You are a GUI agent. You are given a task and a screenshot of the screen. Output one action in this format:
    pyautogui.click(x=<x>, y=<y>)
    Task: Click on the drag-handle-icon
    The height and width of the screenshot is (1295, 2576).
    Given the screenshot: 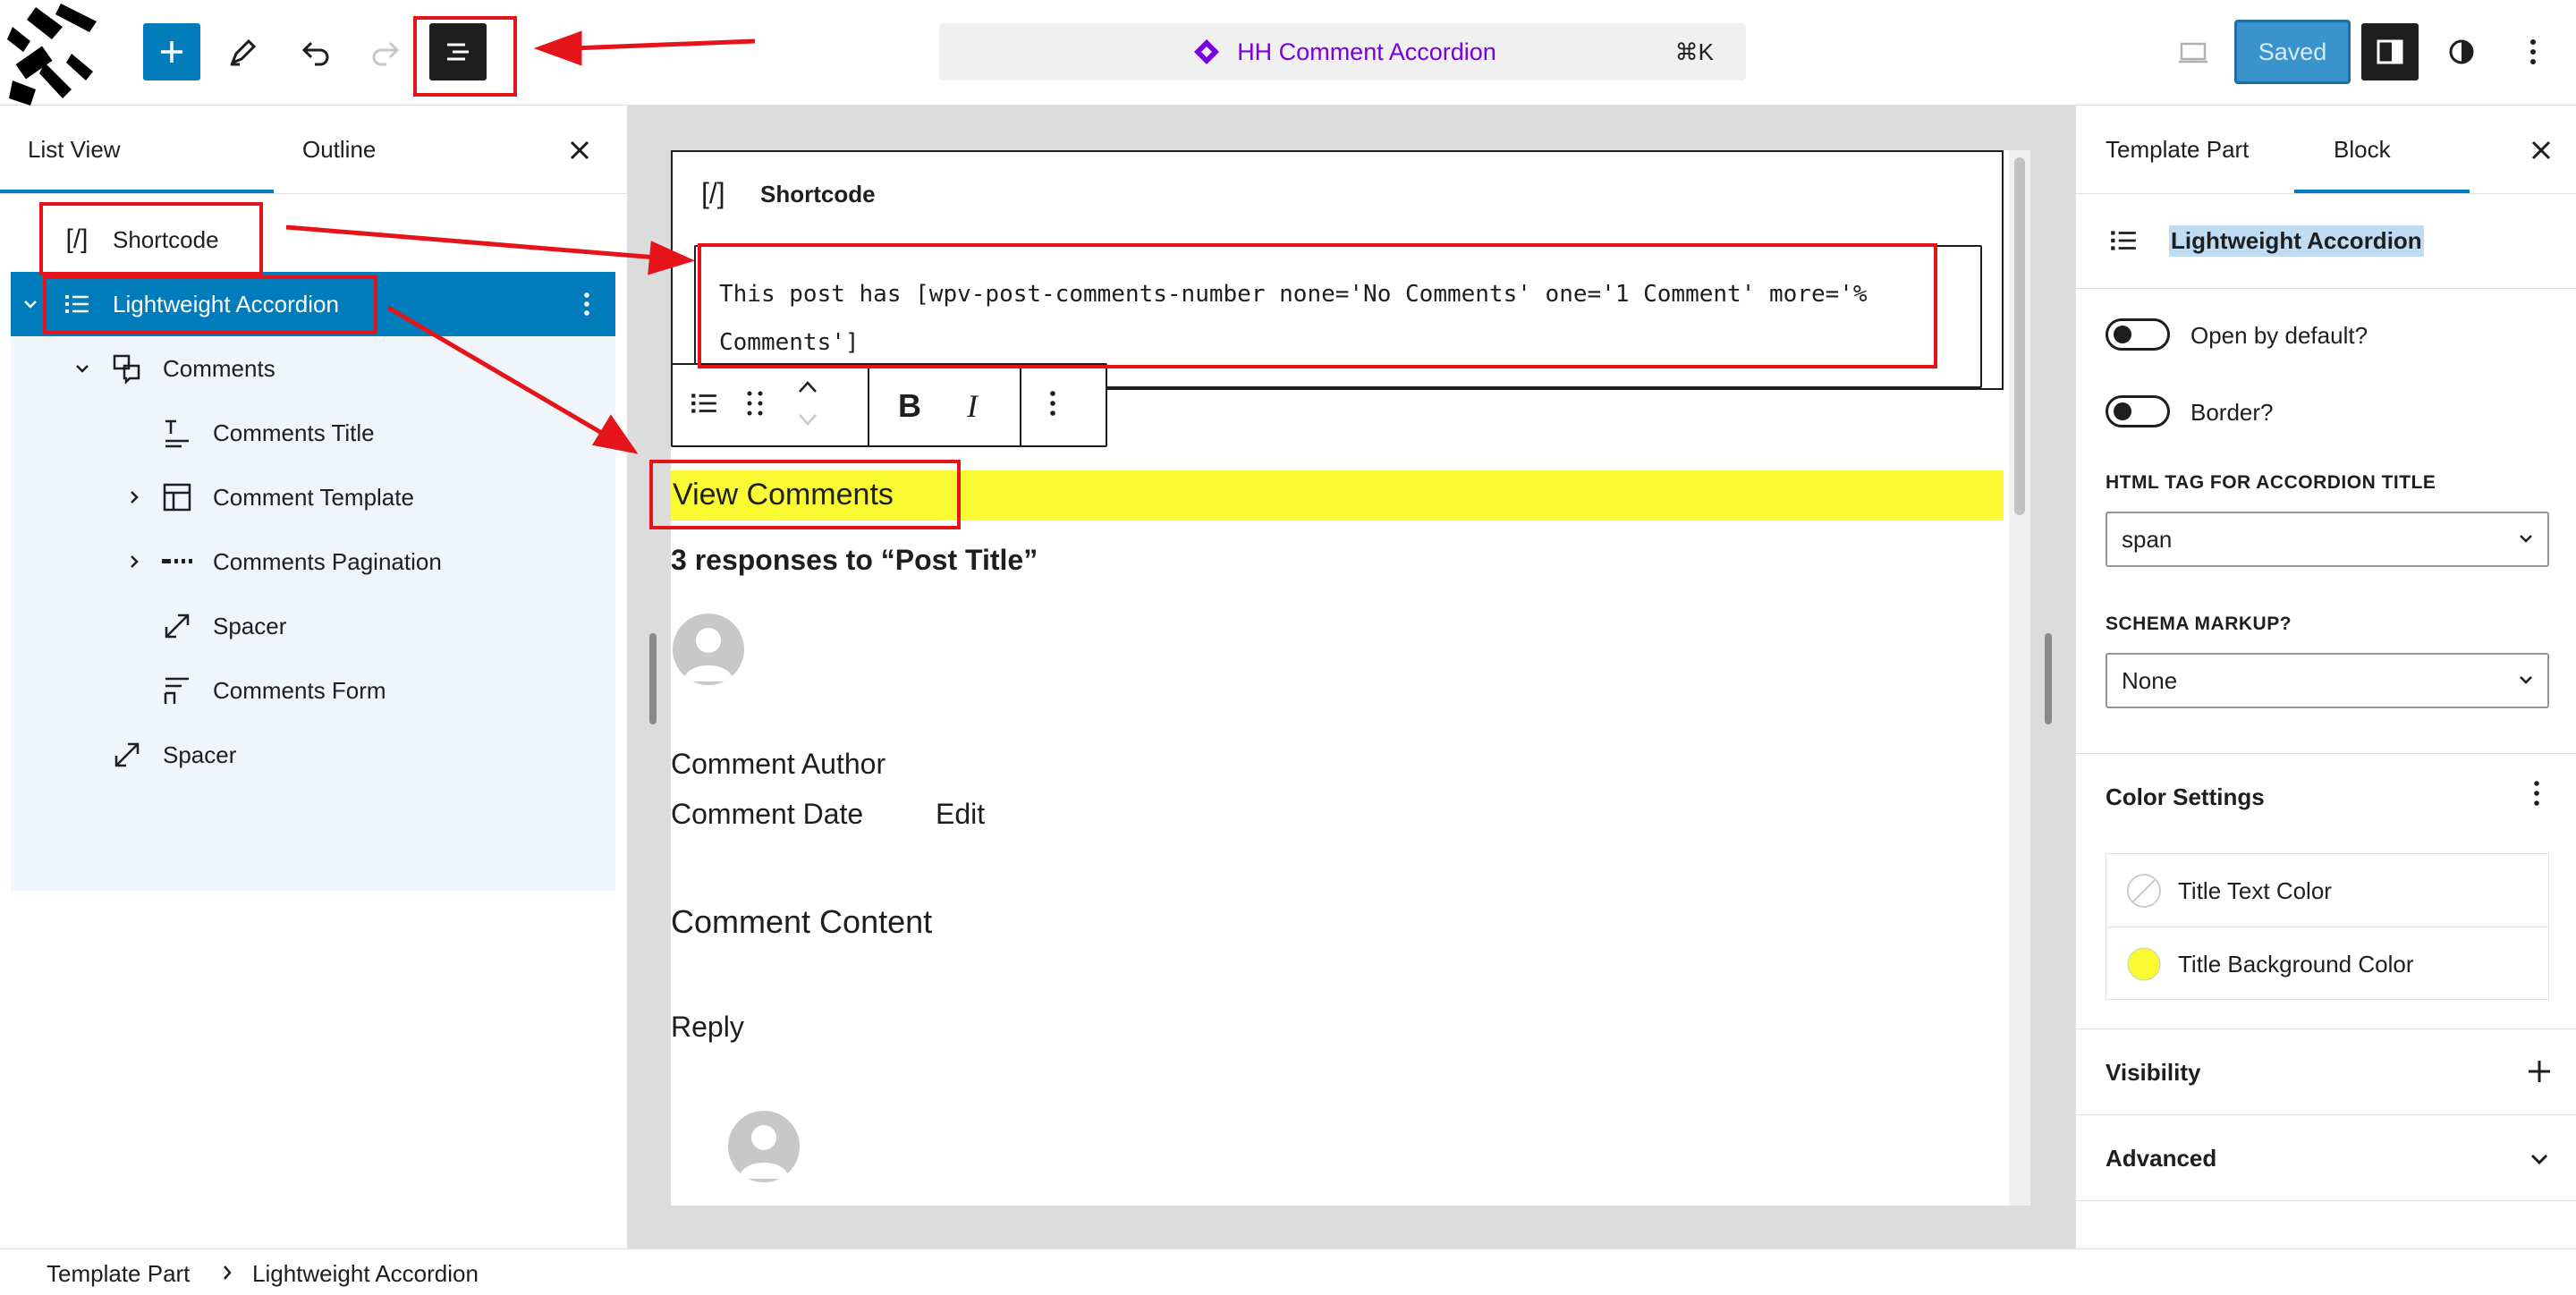 What is the action you would take?
    pyautogui.click(x=755, y=403)
    